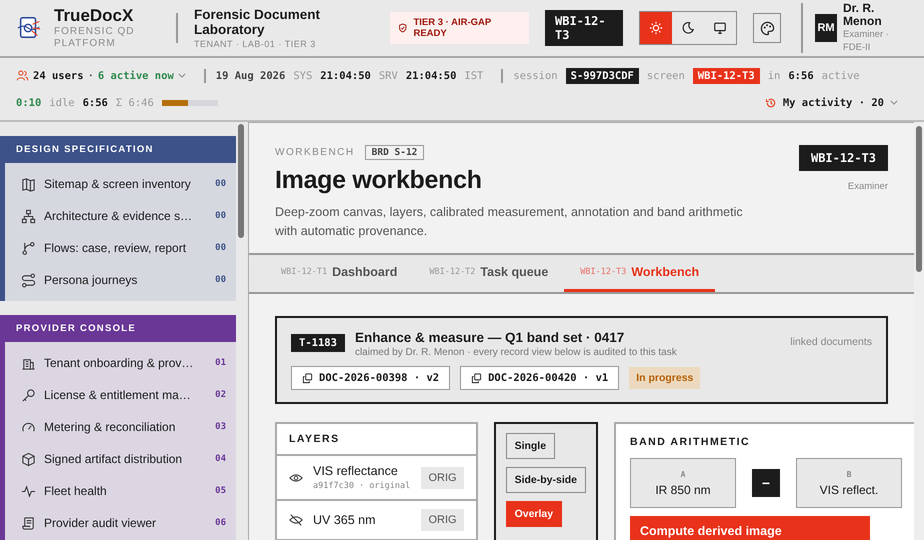 This screenshot has width=924, height=540. Describe the element at coordinates (863, 15) in the screenshot. I see `user-name: Dr. R. Menon` at that location.